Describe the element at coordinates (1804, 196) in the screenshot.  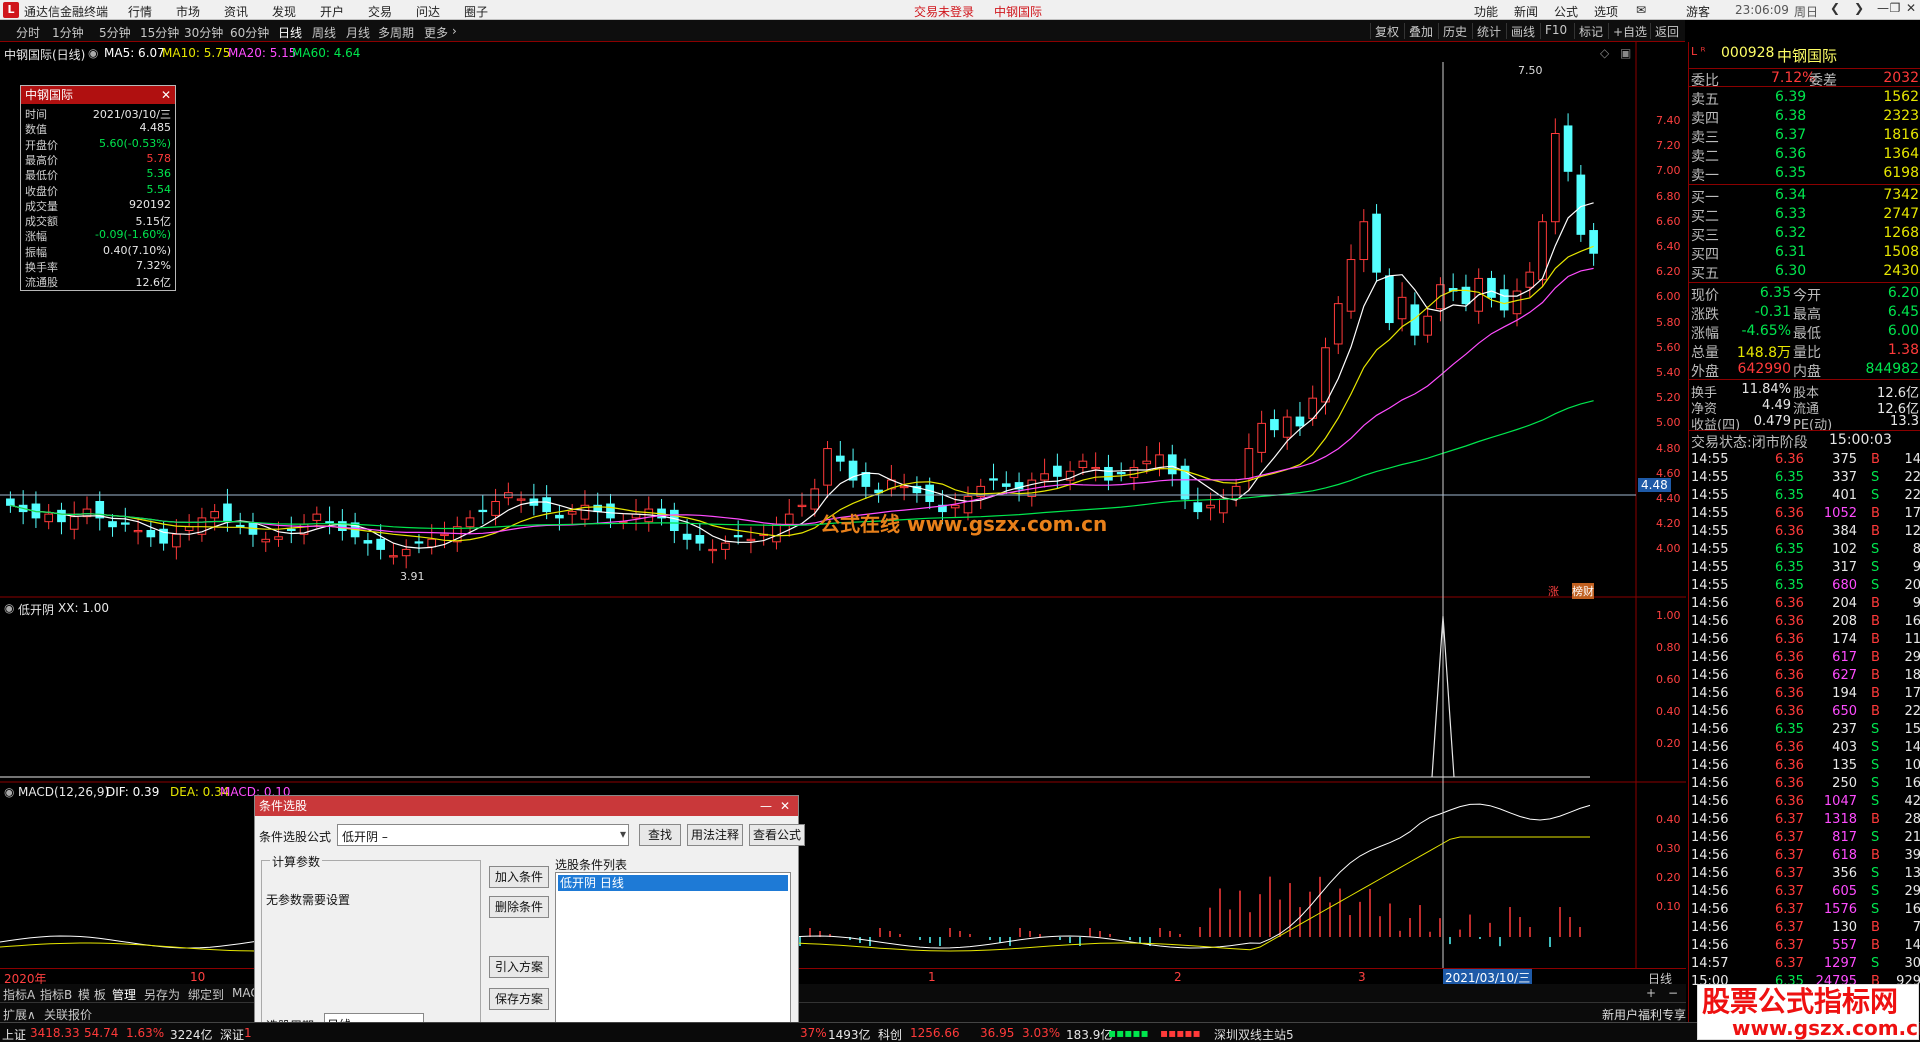
I see `buy-level: 买一 6.34 7342` at that location.